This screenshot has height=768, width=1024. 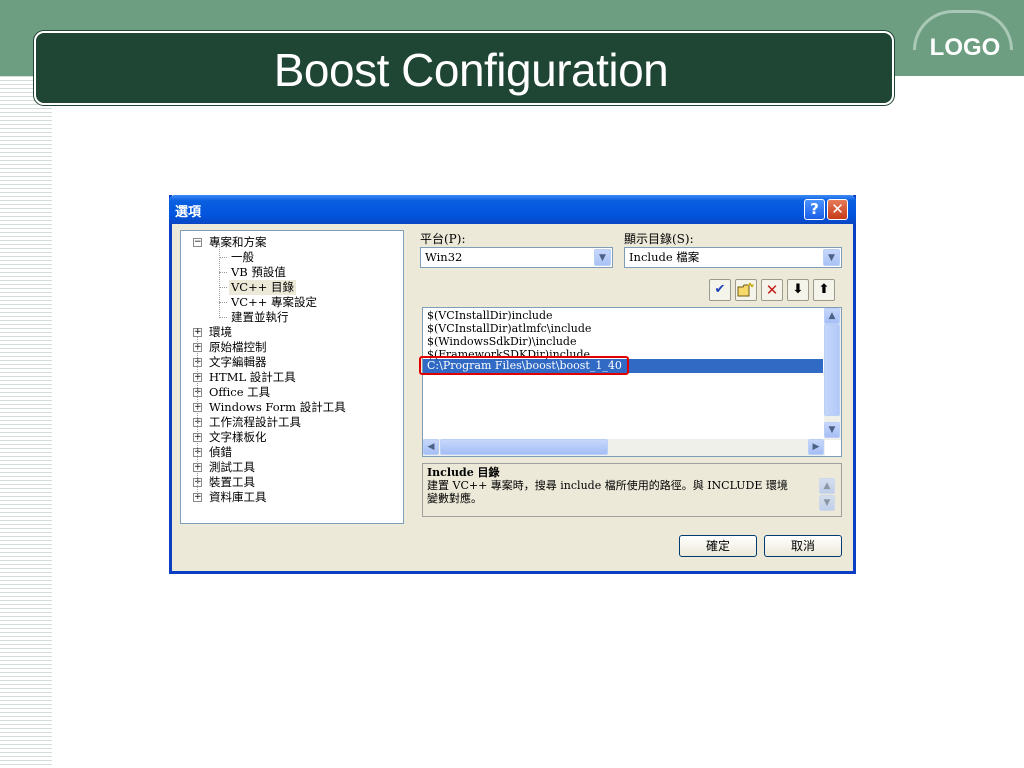 What do you see at coordinates (471, 70) in the screenshot?
I see `slide-title: Boost Configuration` at bounding box center [471, 70].